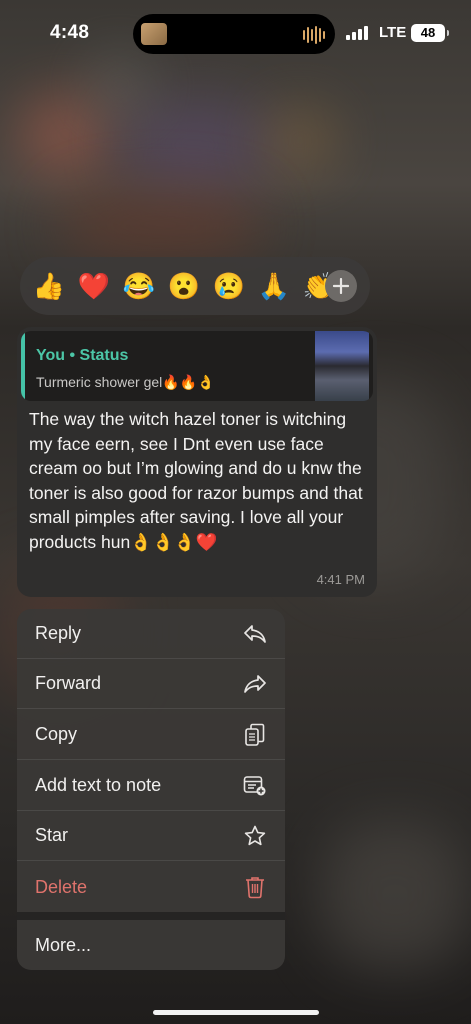 The height and width of the screenshot is (1024, 471). Describe the element at coordinates (236, 1012) in the screenshot. I see `home-indicator` at that location.